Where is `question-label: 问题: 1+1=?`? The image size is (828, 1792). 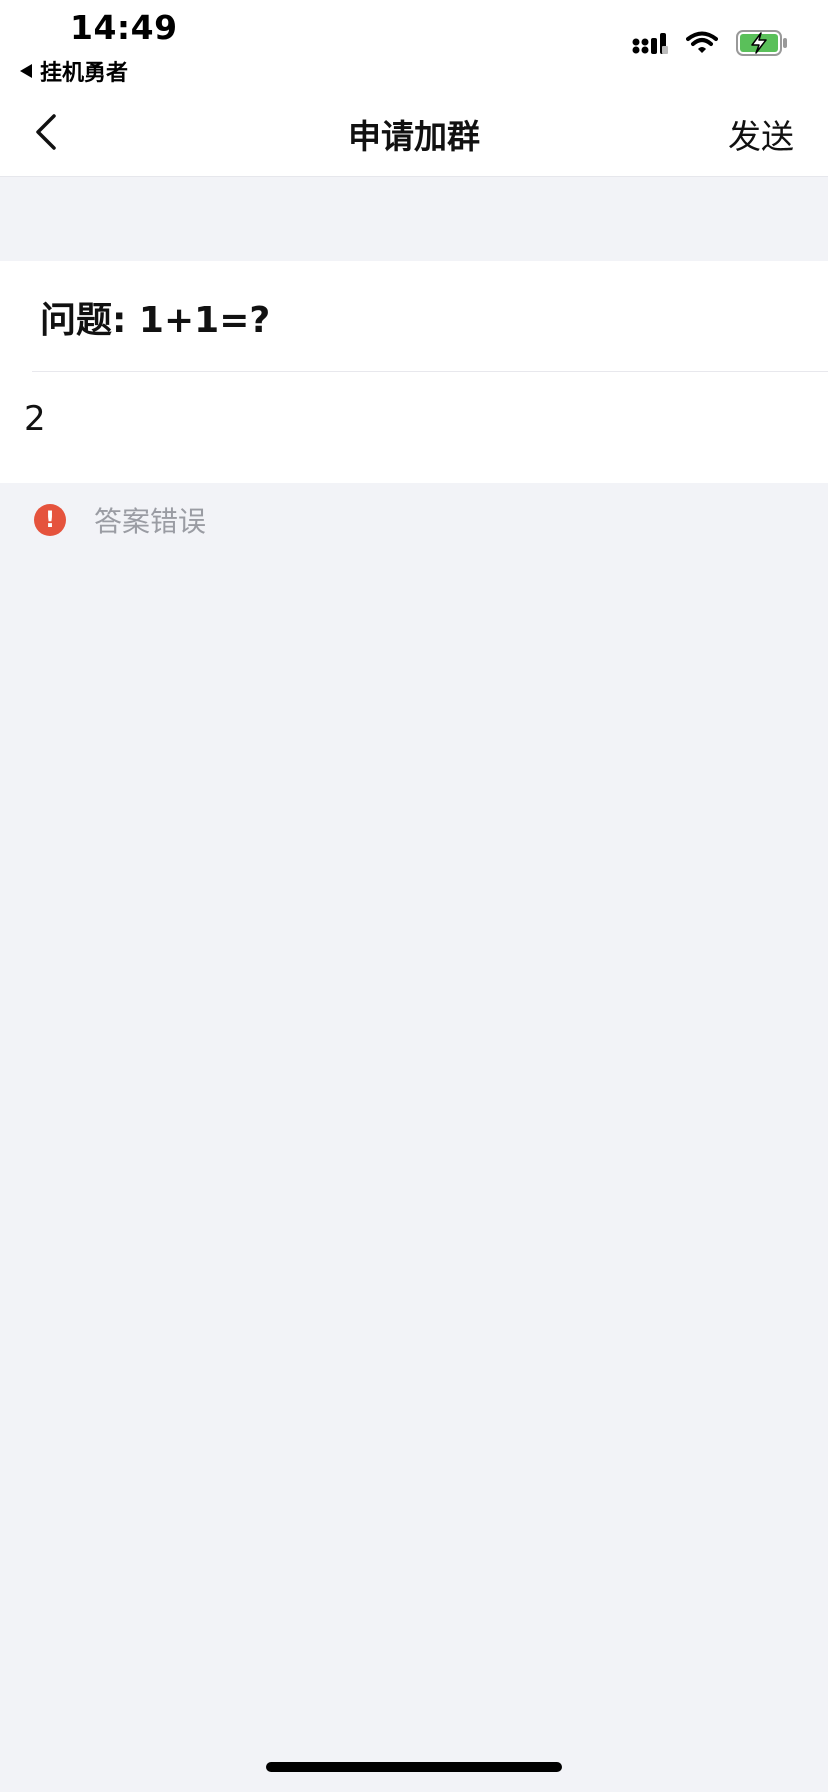
question-label: 问题: 1+1=? is located at coordinates (155, 320).